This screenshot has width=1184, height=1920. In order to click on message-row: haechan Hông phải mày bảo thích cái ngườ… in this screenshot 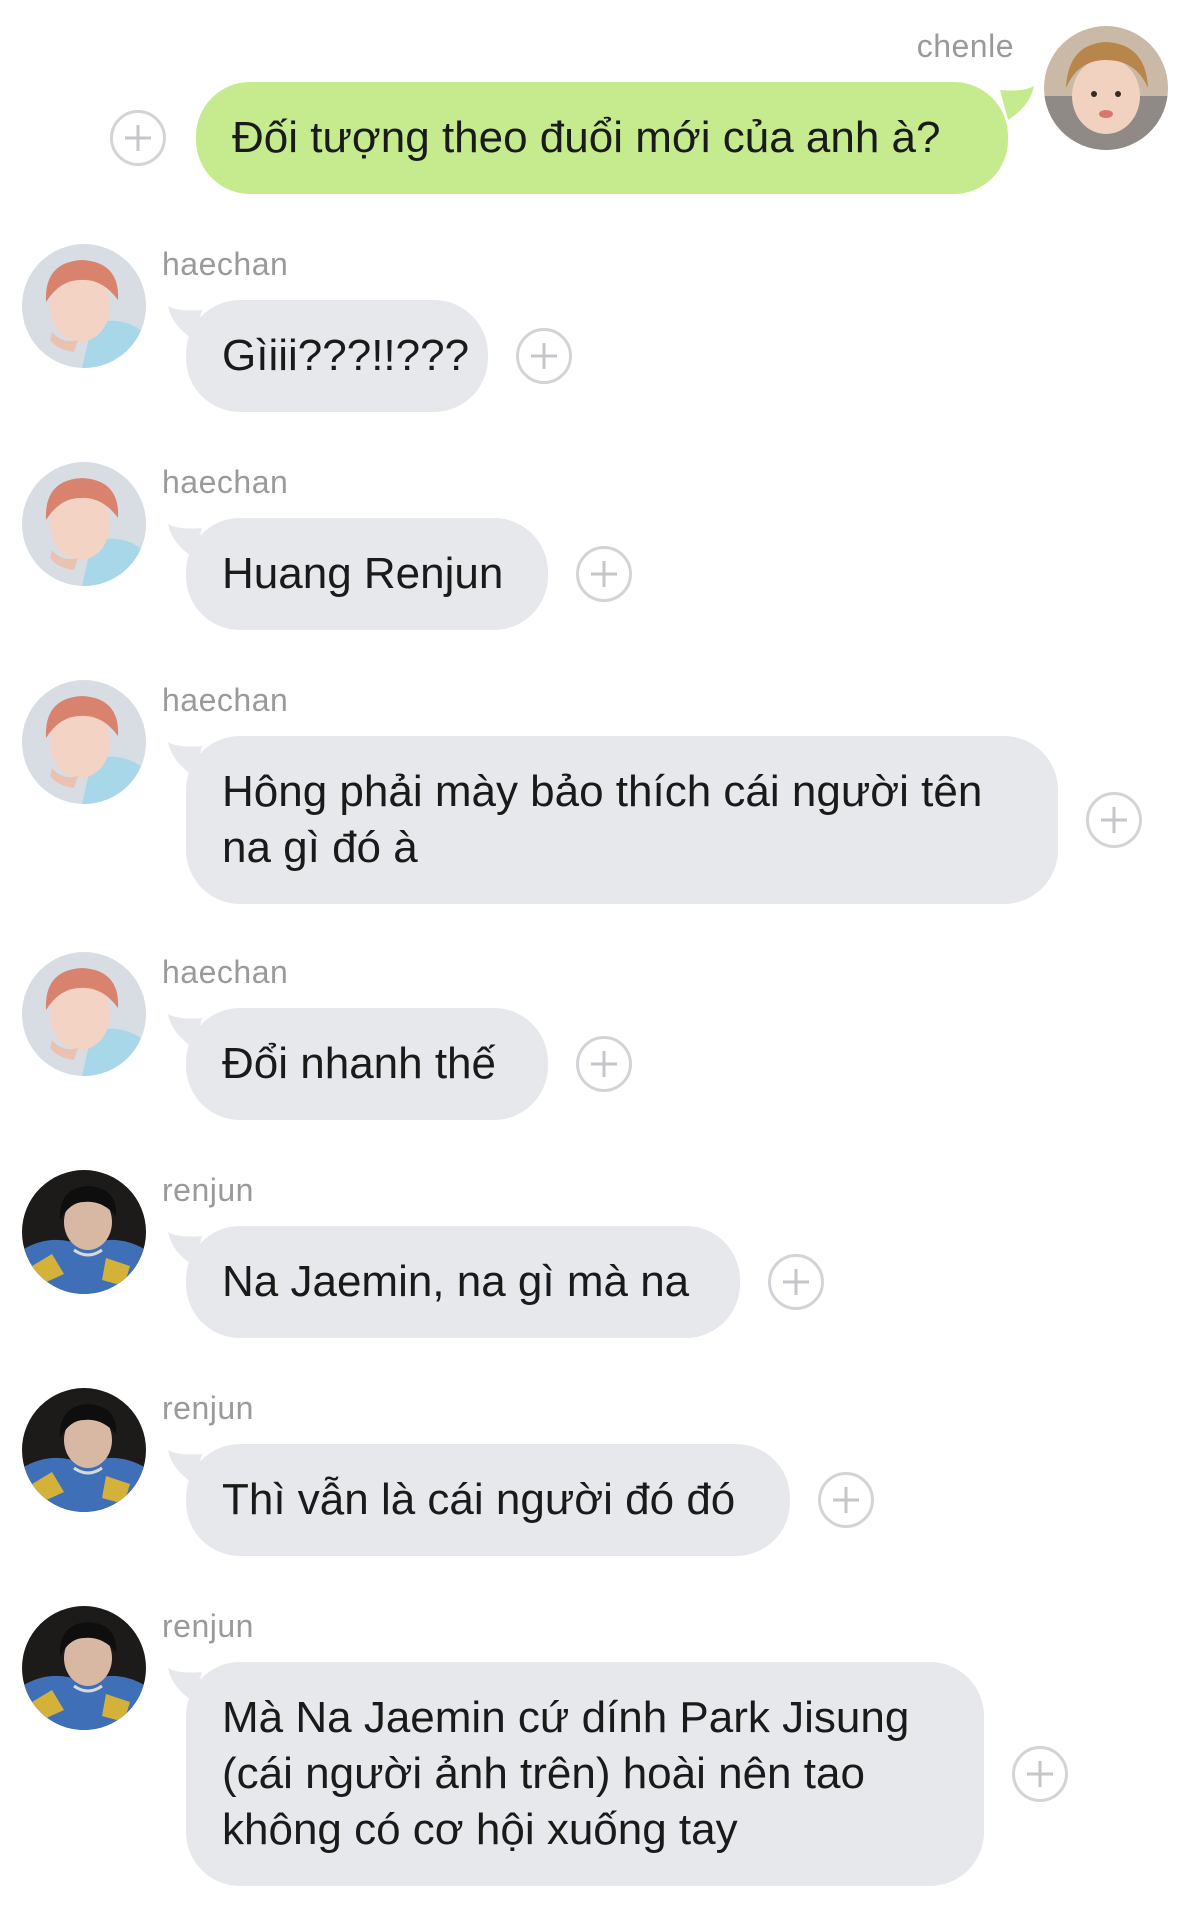, I will do `click(592, 798)`.